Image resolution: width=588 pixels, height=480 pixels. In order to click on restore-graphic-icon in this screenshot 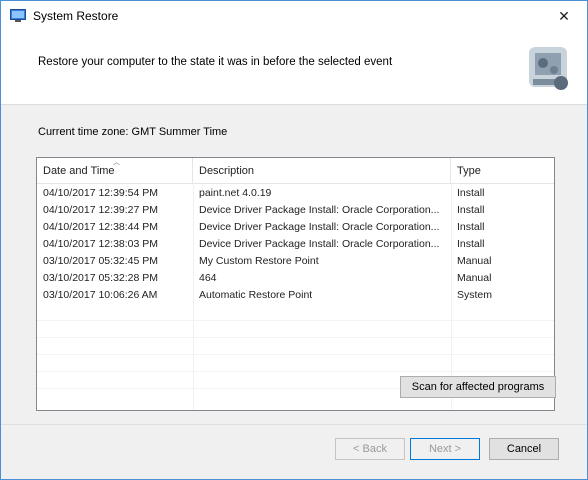, I will do `click(548, 68)`.